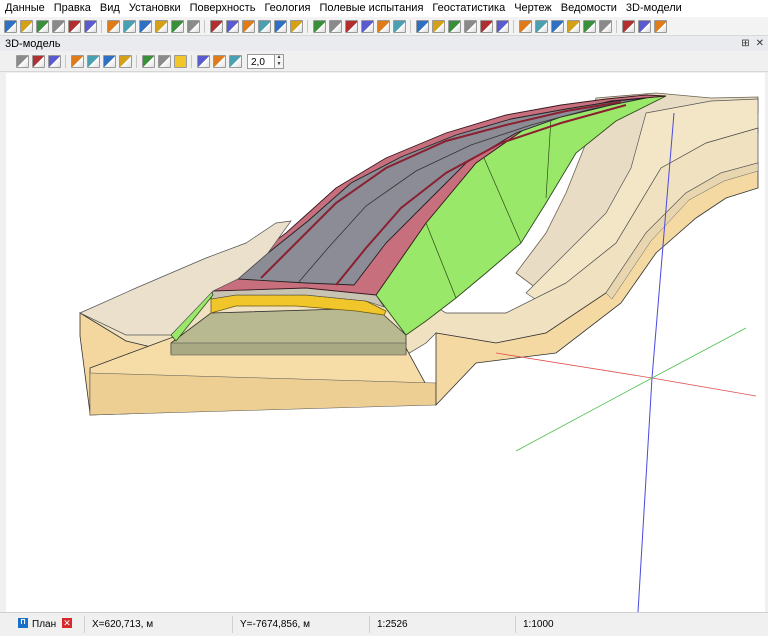 The image size is (768, 636). What do you see at coordinates (422, 26) in the screenshot?
I see `export-icon` at bounding box center [422, 26].